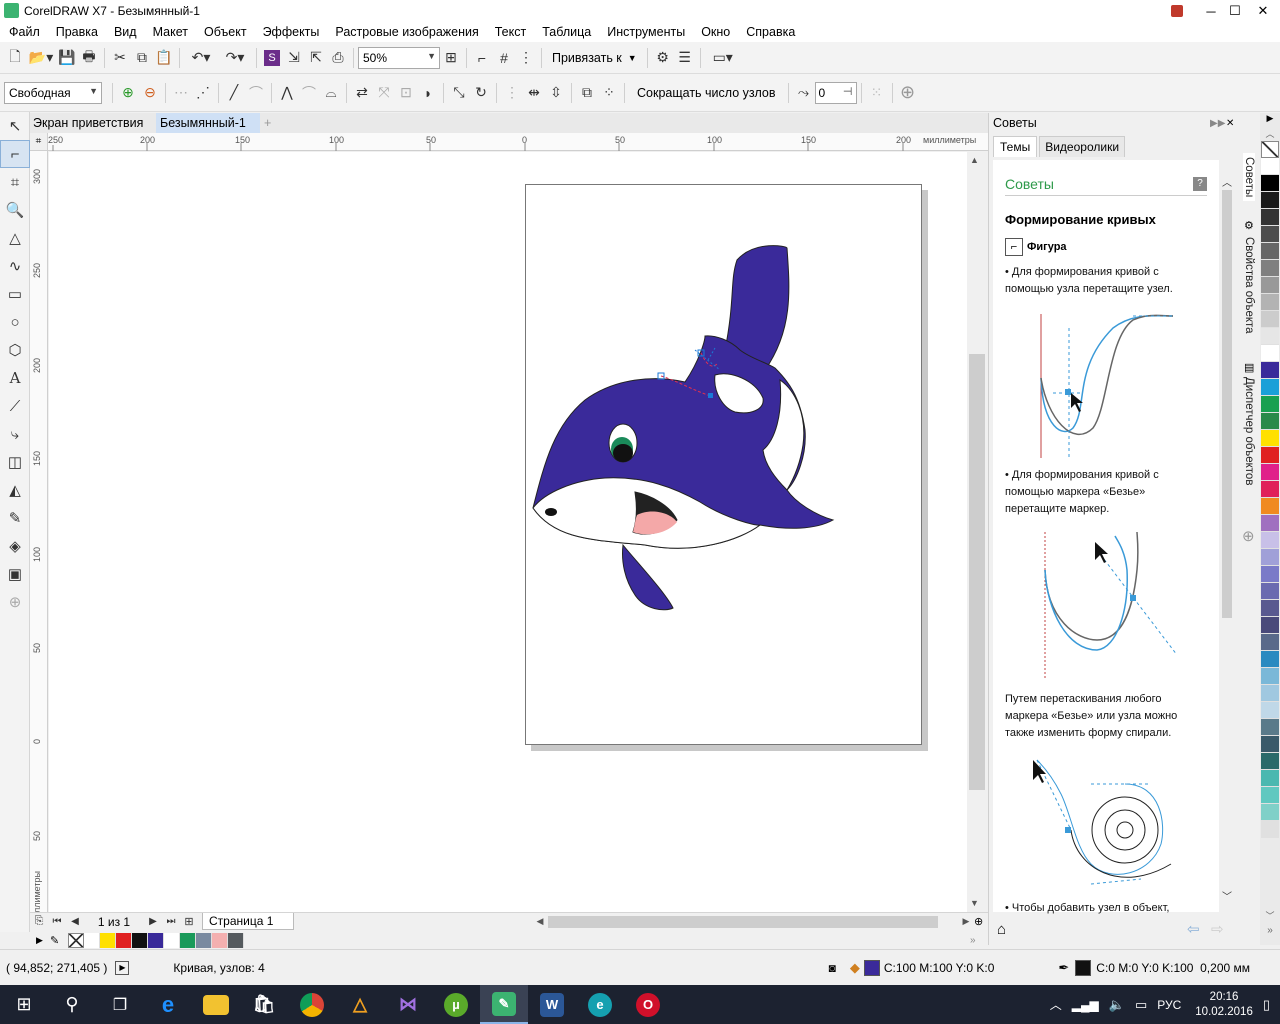 This screenshot has width=1280, height=1024. What do you see at coordinates (1270, 134) in the screenshot?
I see `scroll-up-icon: ︿` at bounding box center [1270, 134].